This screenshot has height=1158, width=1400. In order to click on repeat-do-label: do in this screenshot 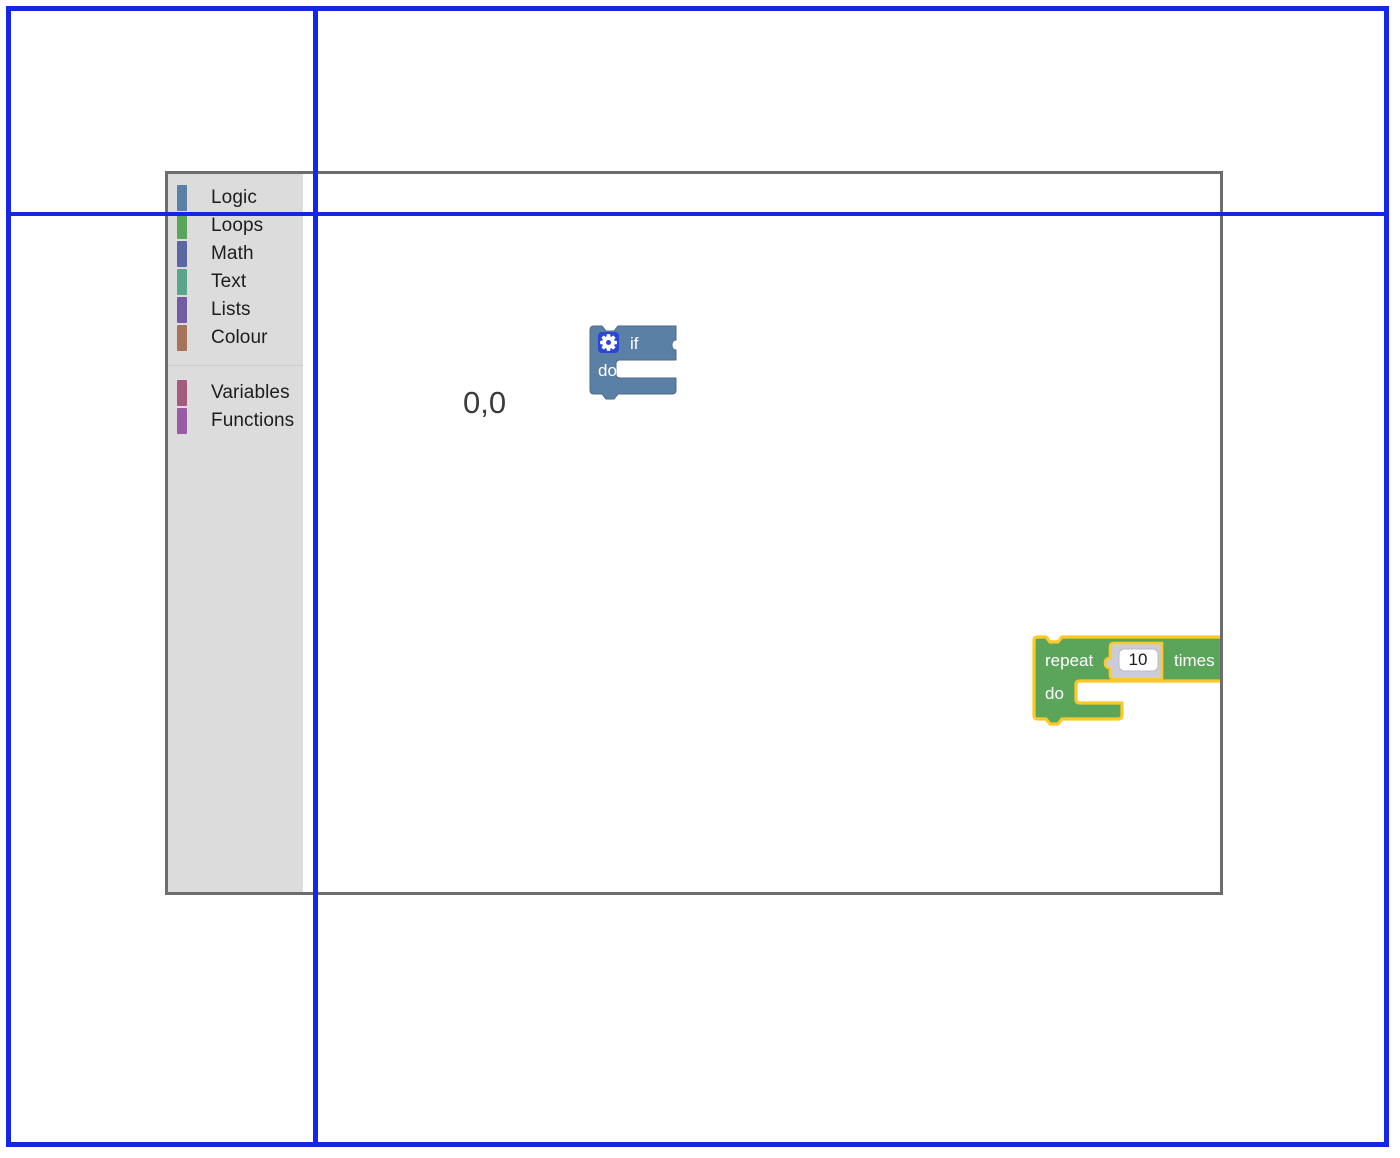, I will do `click(1054, 693)`.